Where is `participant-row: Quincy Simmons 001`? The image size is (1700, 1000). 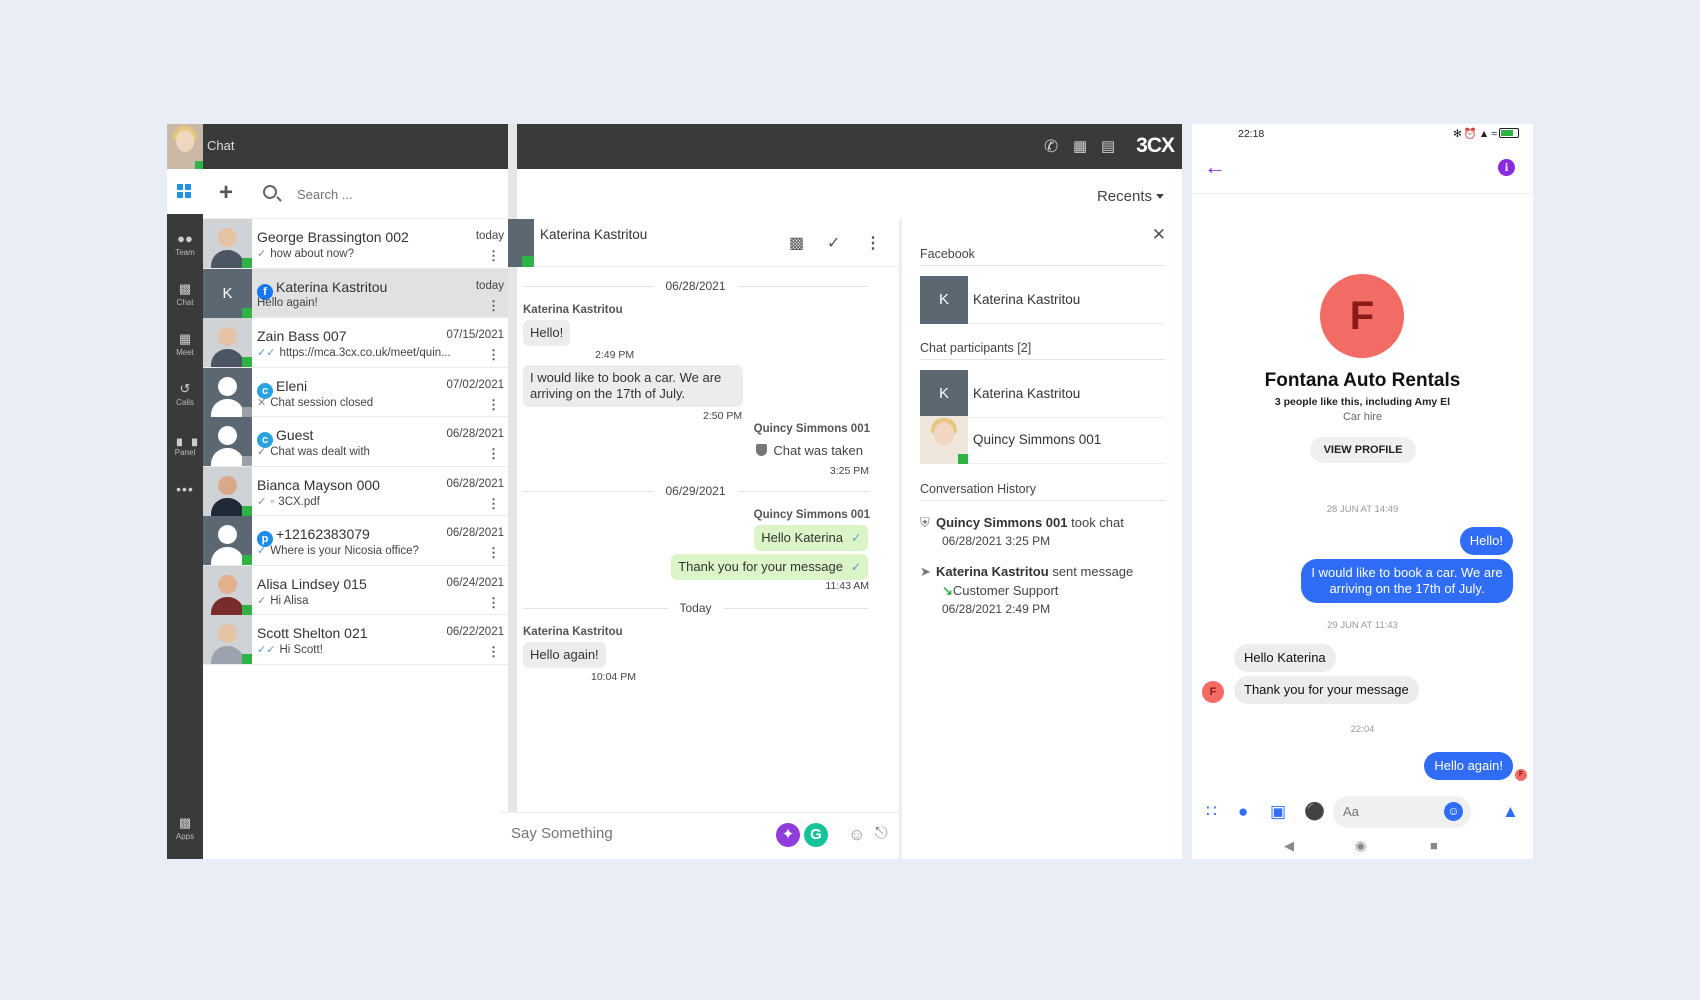
participant-row: Quincy Simmons 001 is located at coordinates (1042, 440).